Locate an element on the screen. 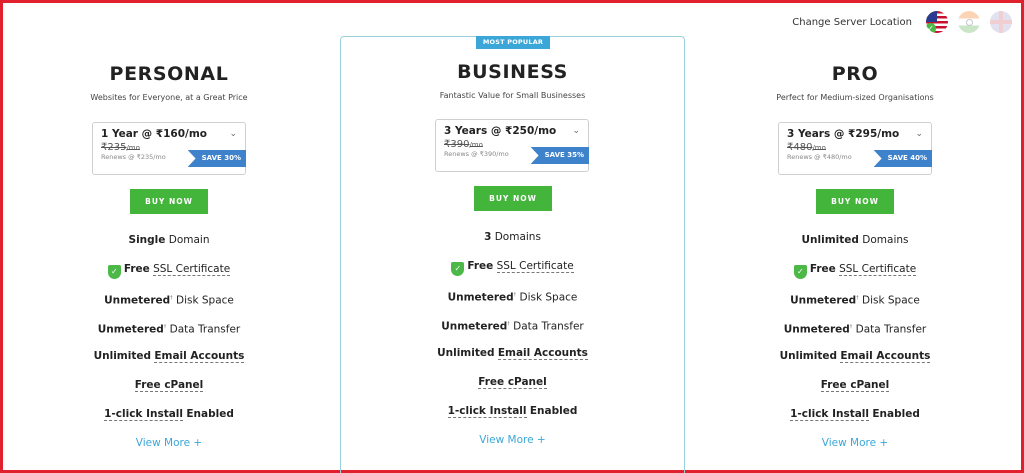 The width and height of the screenshot is (1024, 473). plan-subtitle: Perfect for Medium-sized Organisations is located at coordinates (855, 97).